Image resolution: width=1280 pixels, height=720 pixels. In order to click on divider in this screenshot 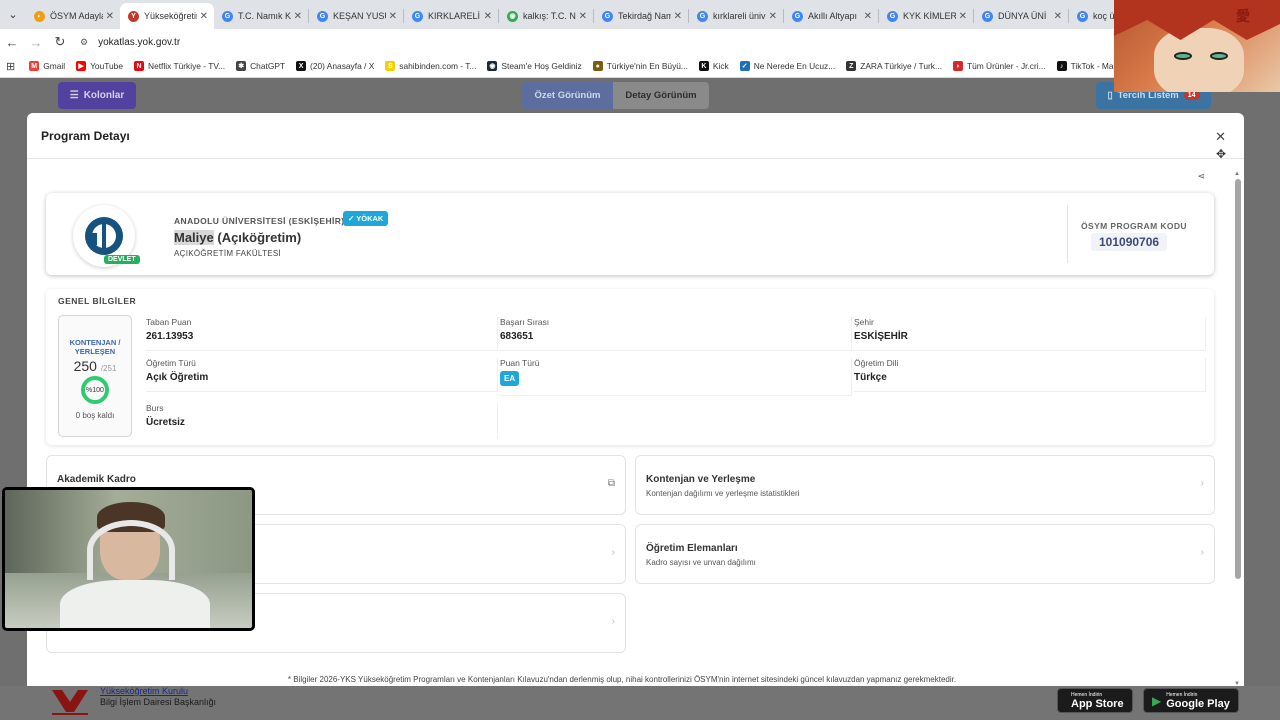, I will do `click(1067, 234)`.